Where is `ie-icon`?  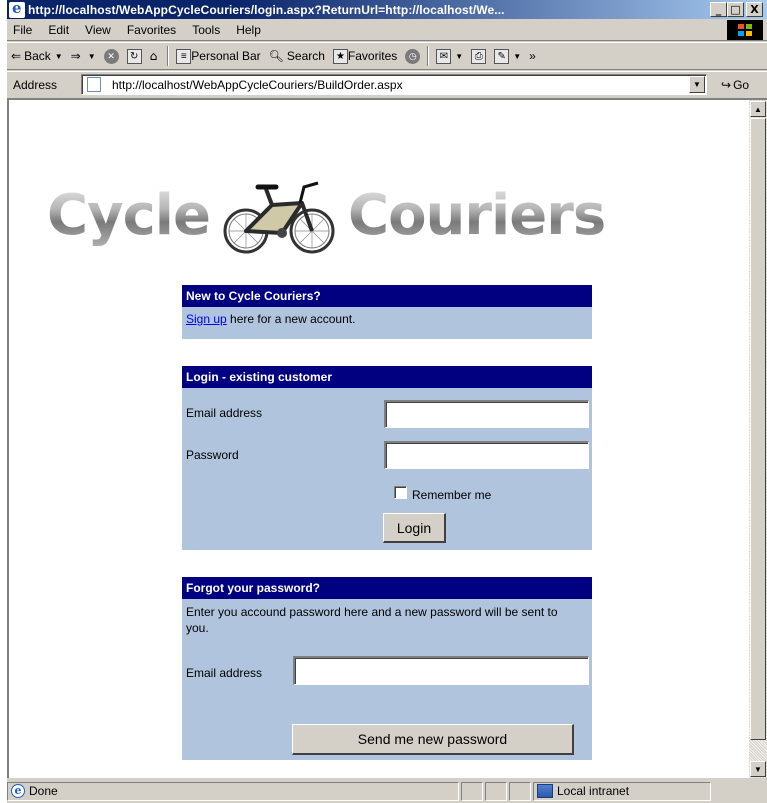
ie-icon is located at coordinates (17, 9).